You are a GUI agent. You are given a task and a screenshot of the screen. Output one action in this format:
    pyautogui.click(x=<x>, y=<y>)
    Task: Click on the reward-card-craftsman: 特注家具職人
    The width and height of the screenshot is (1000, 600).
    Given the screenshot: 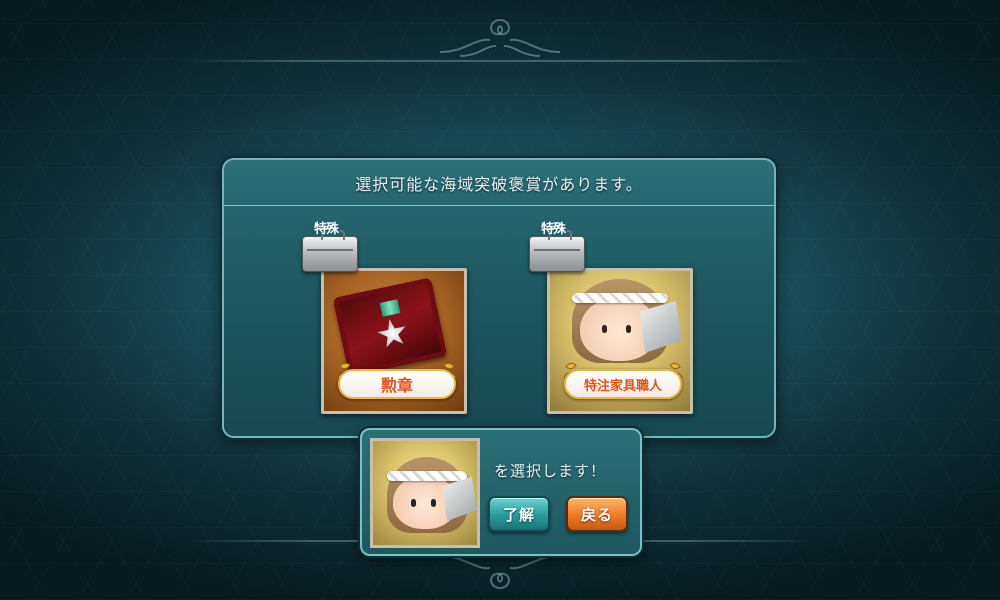 What is the action you would take?
    pyautogui.click(x=620, y=341)
    